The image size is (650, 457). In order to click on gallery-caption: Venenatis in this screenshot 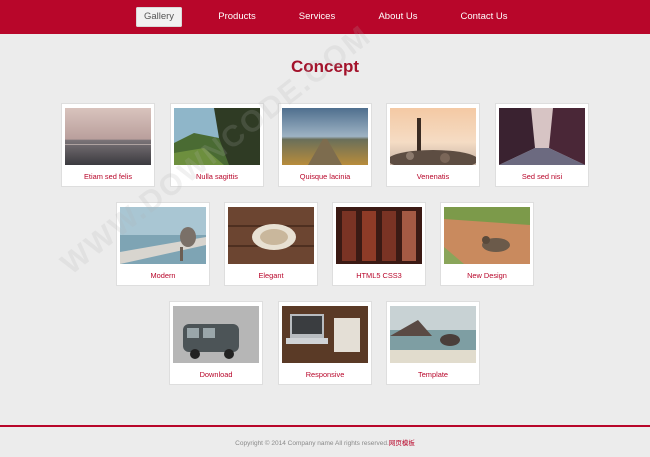, I will do `click(433, 176)`.